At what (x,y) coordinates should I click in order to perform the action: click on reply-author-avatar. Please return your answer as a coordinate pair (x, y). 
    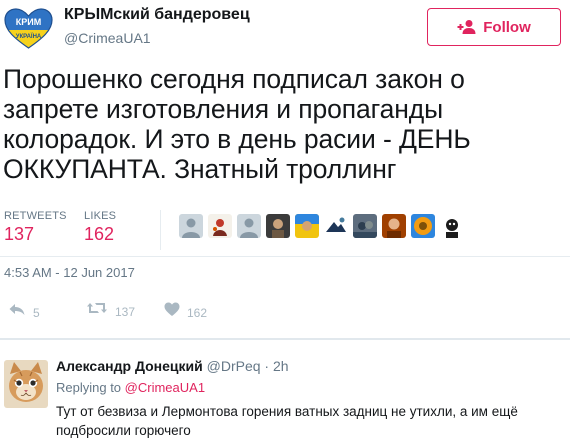
    Looking at the image, I should click on (26, 384).